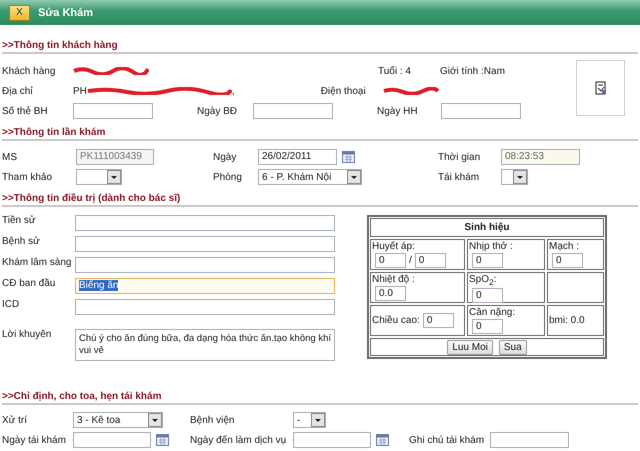  What do you see at coordinates (19, 220) in the screenshot?
I see `field-label: Tiền sử` at bounding box center [19, 220].